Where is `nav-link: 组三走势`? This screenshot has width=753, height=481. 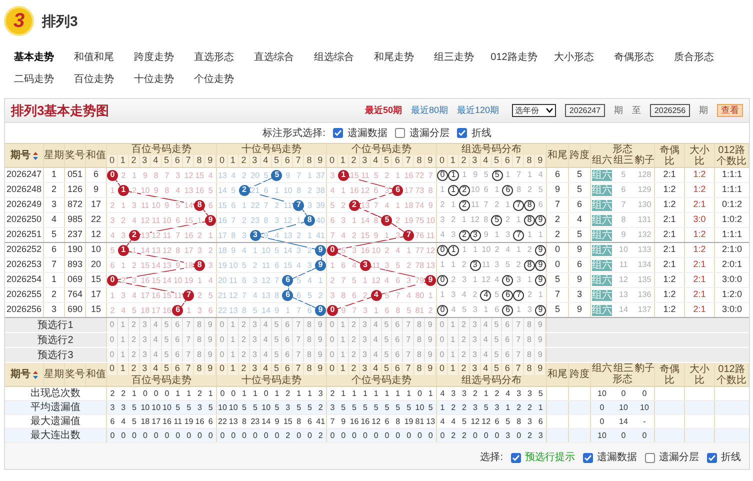
nav-link: 组三走势 is located at coordinates (454, 57).